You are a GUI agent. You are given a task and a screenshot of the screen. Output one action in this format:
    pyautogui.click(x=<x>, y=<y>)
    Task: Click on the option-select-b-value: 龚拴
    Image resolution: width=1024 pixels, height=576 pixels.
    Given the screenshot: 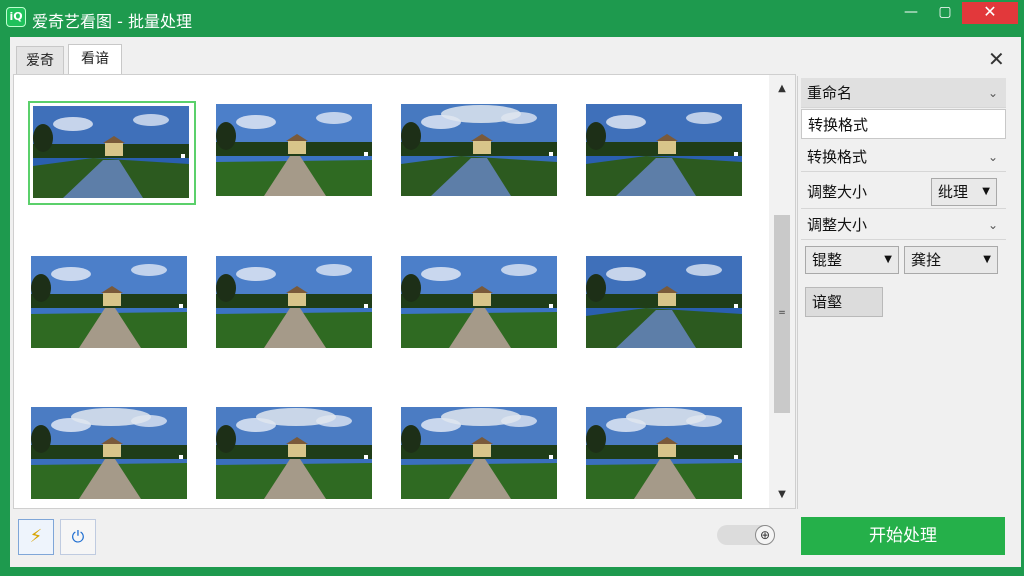 What is the action you would take?
    pyautogui.click(x=926, y=260)
    